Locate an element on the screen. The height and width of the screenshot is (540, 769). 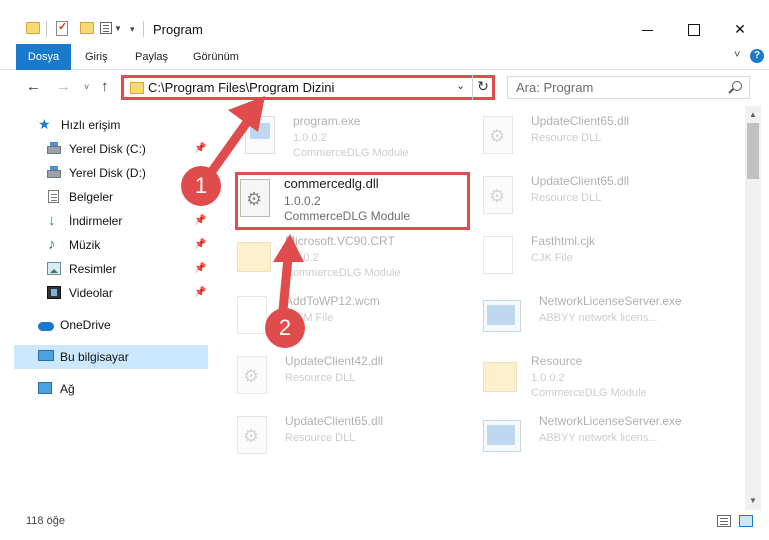
blank-file-icon is located at coordinates (252, 315).